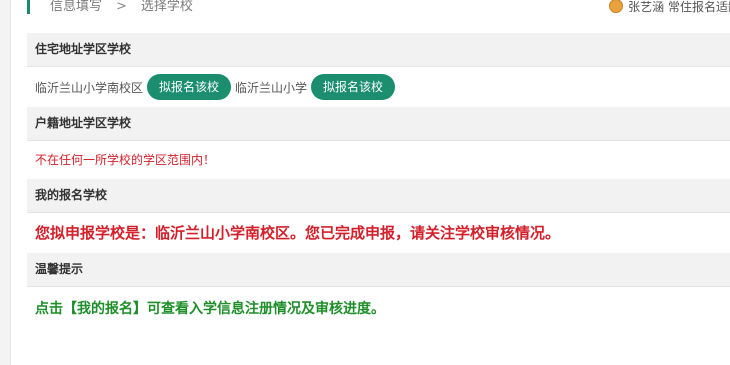 This screenshot has height=365, width=730. What do you see at coordinates (5, 182) in the screenshot?
I see `left-sidebar-edge` at bounding box center [5, 182].